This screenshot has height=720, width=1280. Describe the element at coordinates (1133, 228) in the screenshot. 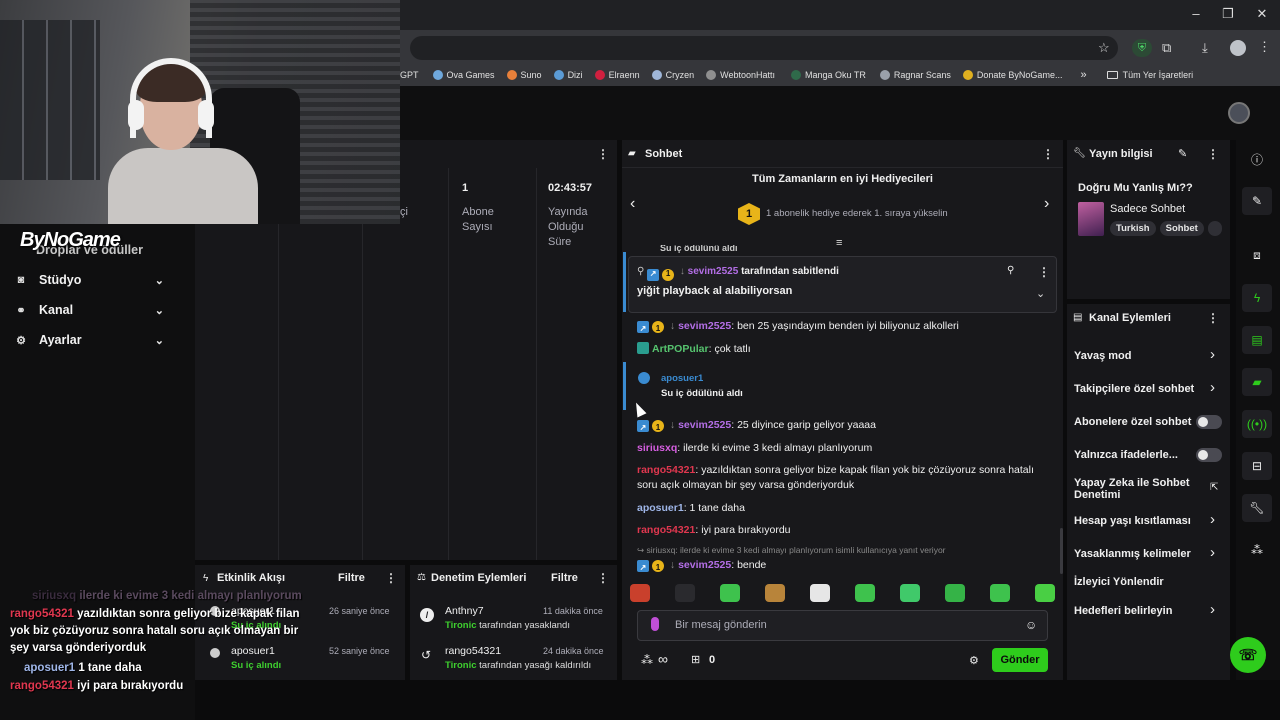

I see `tag: Turkish` at that location.